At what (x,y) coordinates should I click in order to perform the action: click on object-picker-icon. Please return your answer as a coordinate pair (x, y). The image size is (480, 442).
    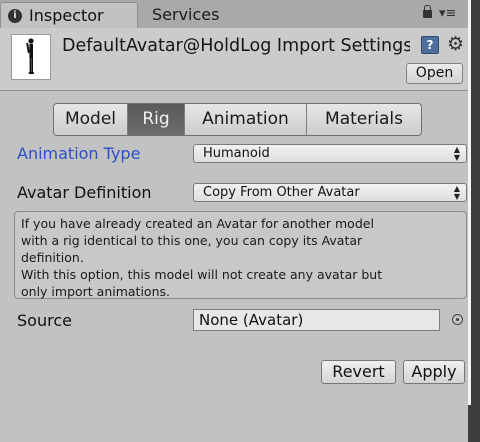
    Looking at the image, I should click on (457, 319).